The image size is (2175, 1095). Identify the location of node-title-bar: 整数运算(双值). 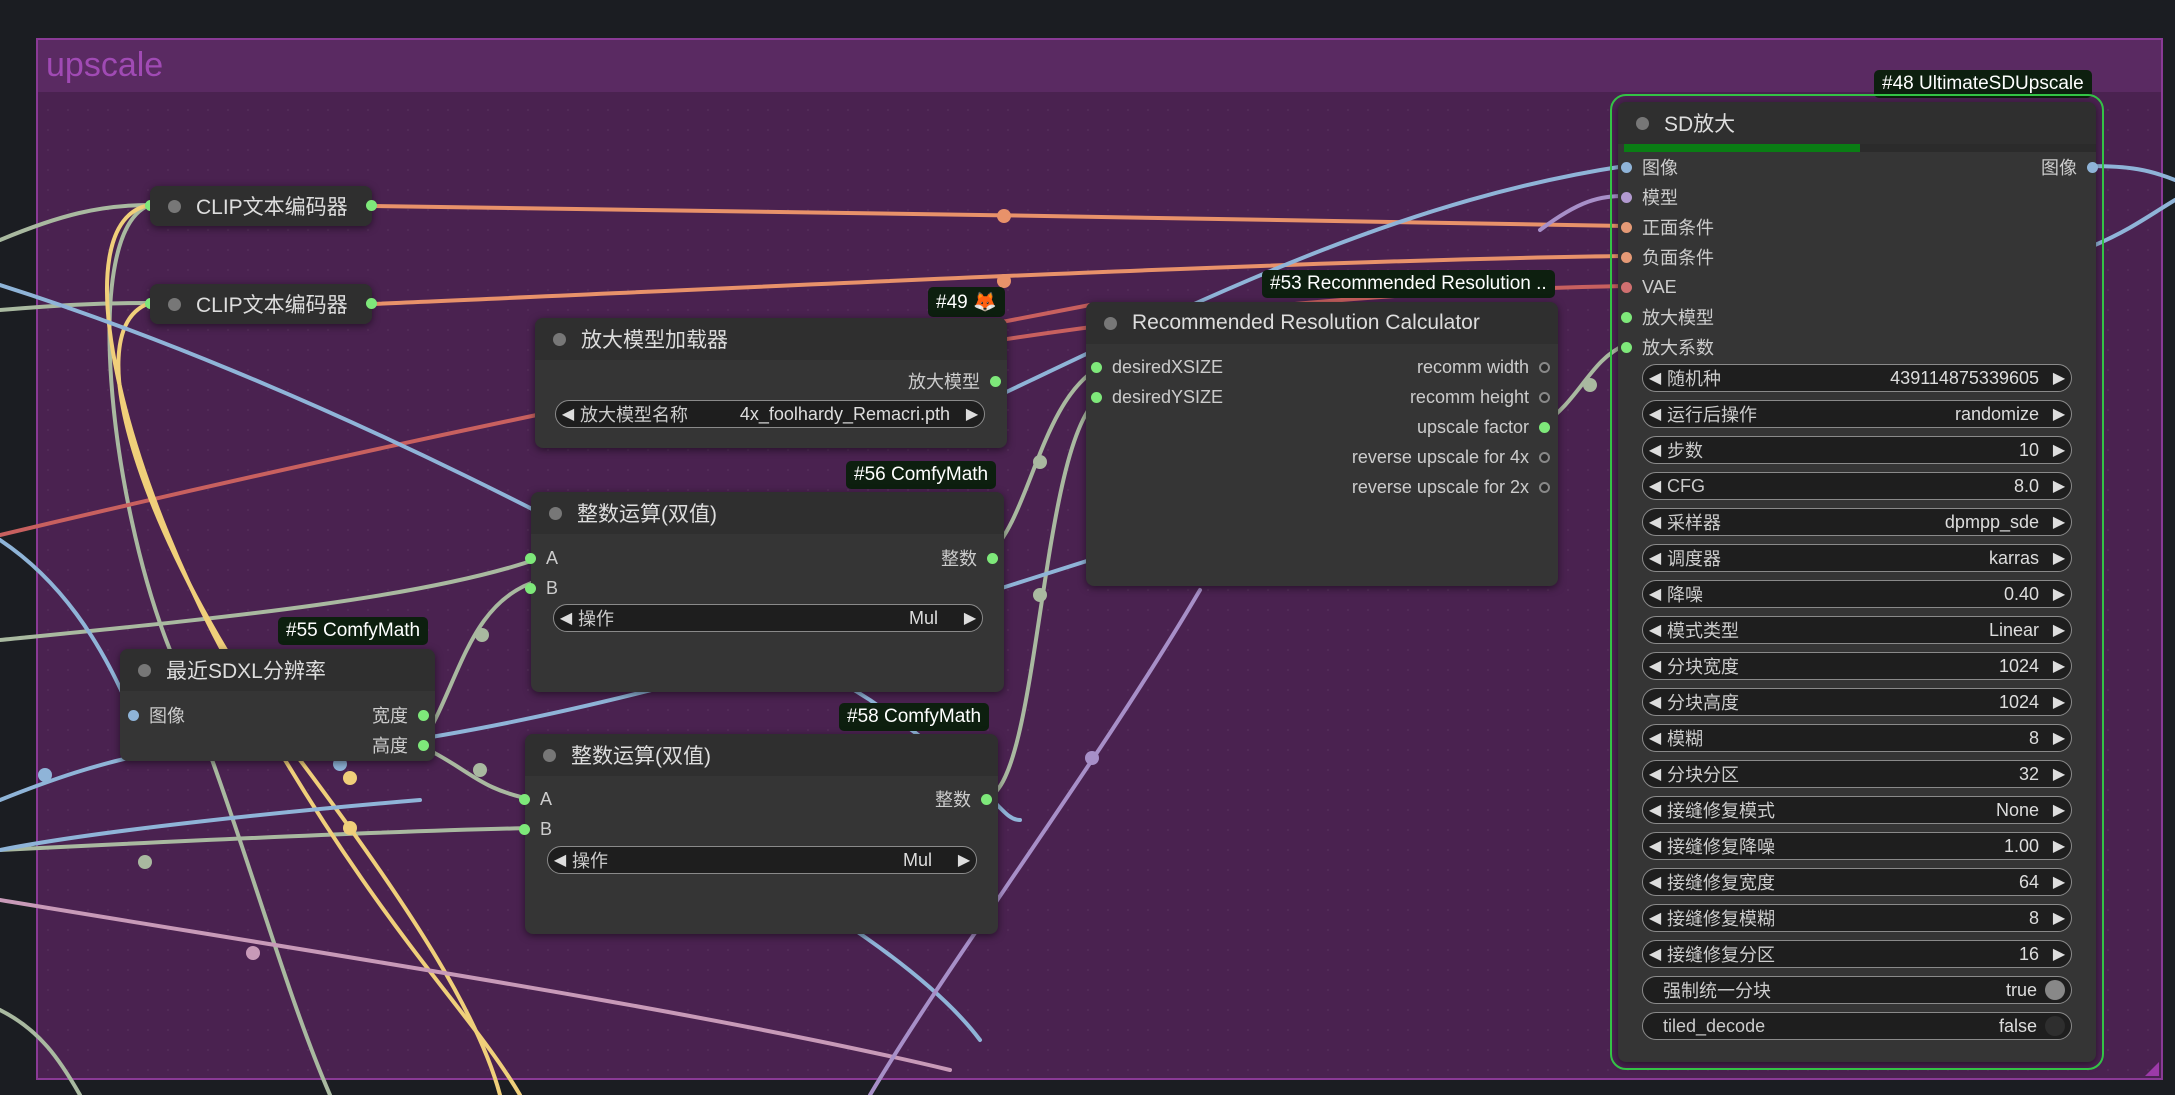
(761, 755).